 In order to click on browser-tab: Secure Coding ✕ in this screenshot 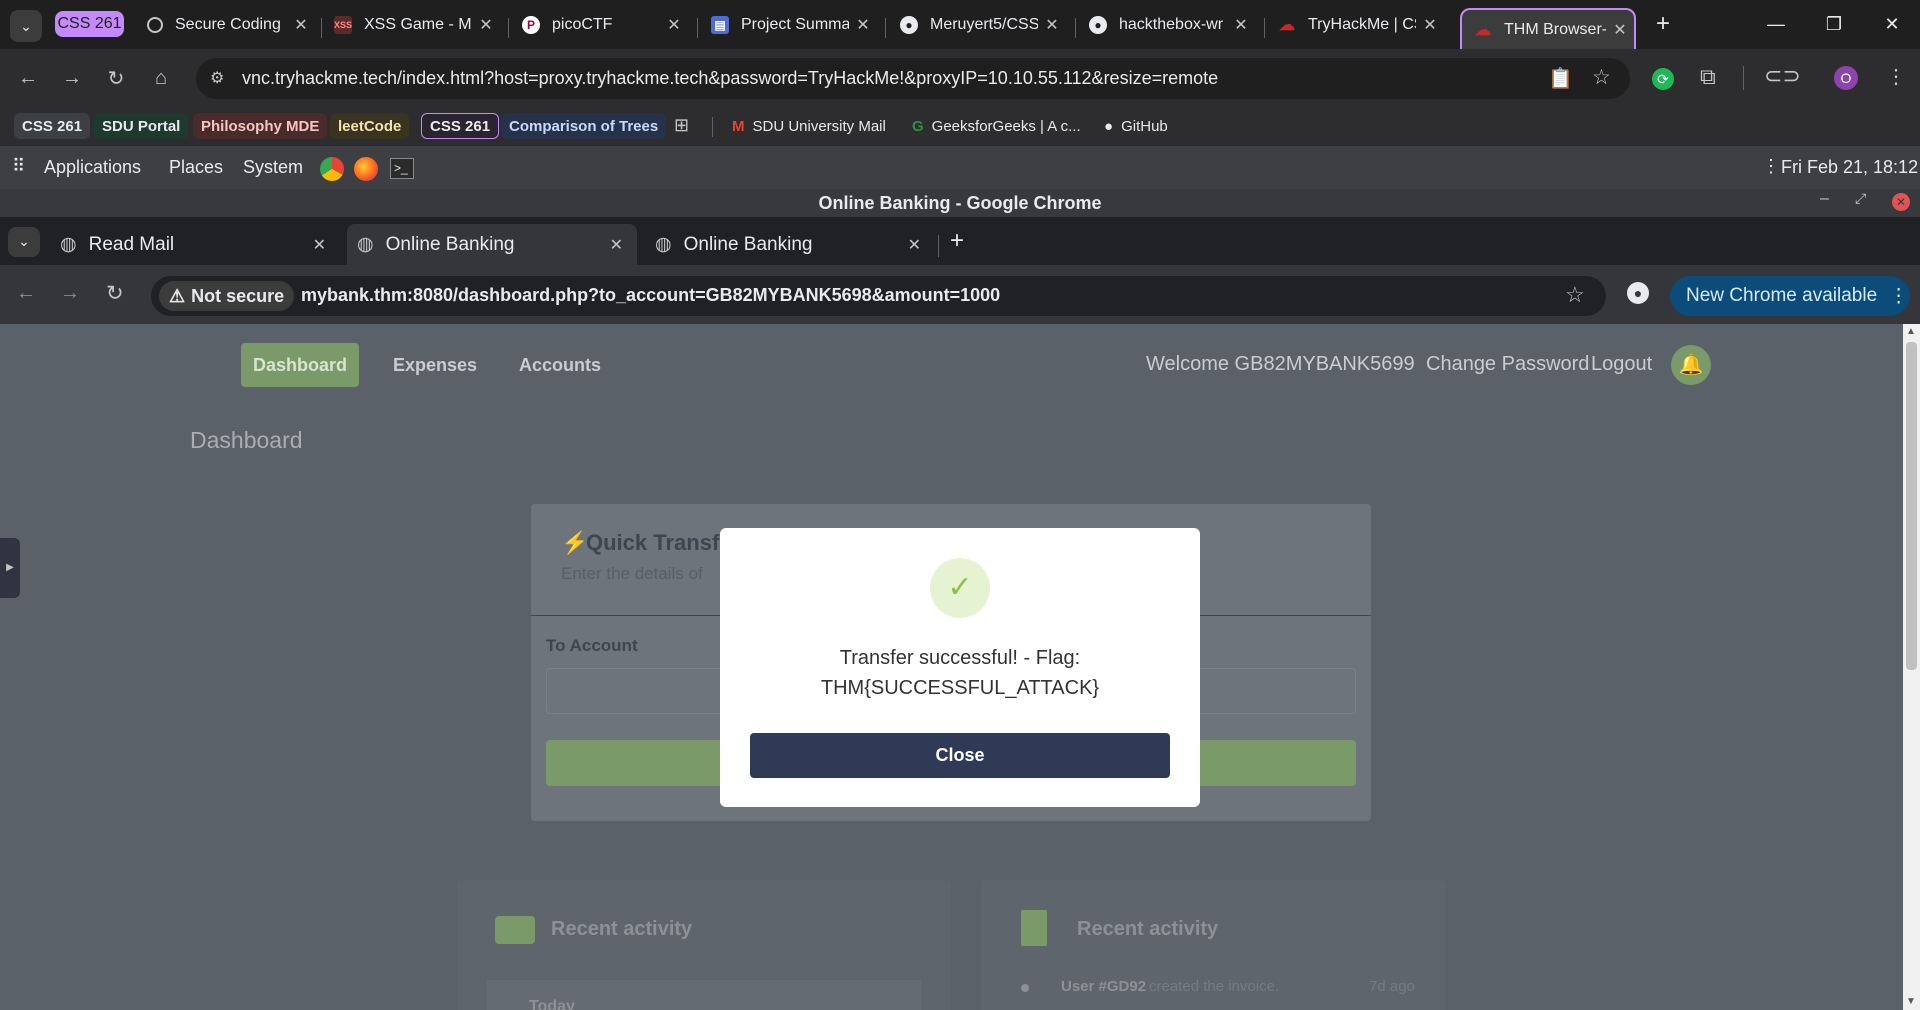, I will do `click(225, 25)`.